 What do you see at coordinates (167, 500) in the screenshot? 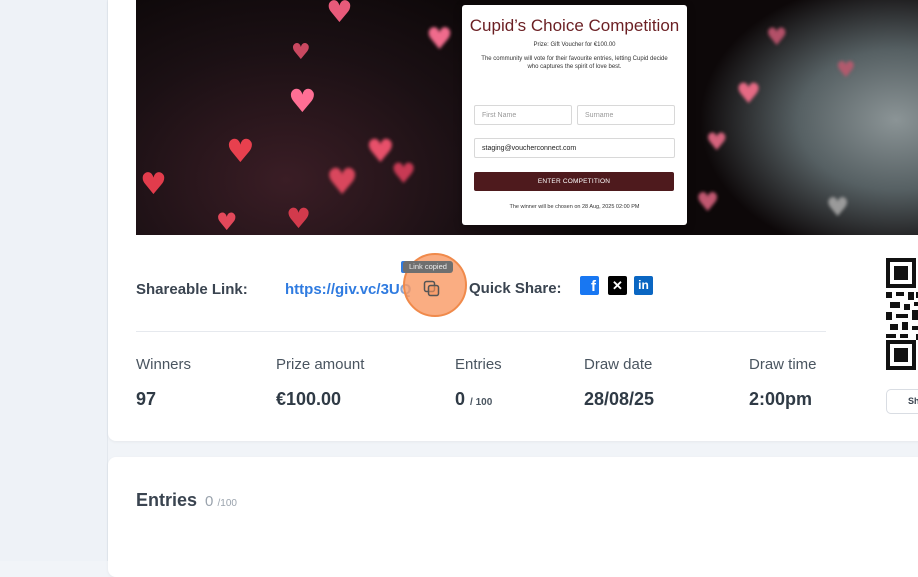
I see `entries-section-title: Entries` at bounding box center [167, 500].